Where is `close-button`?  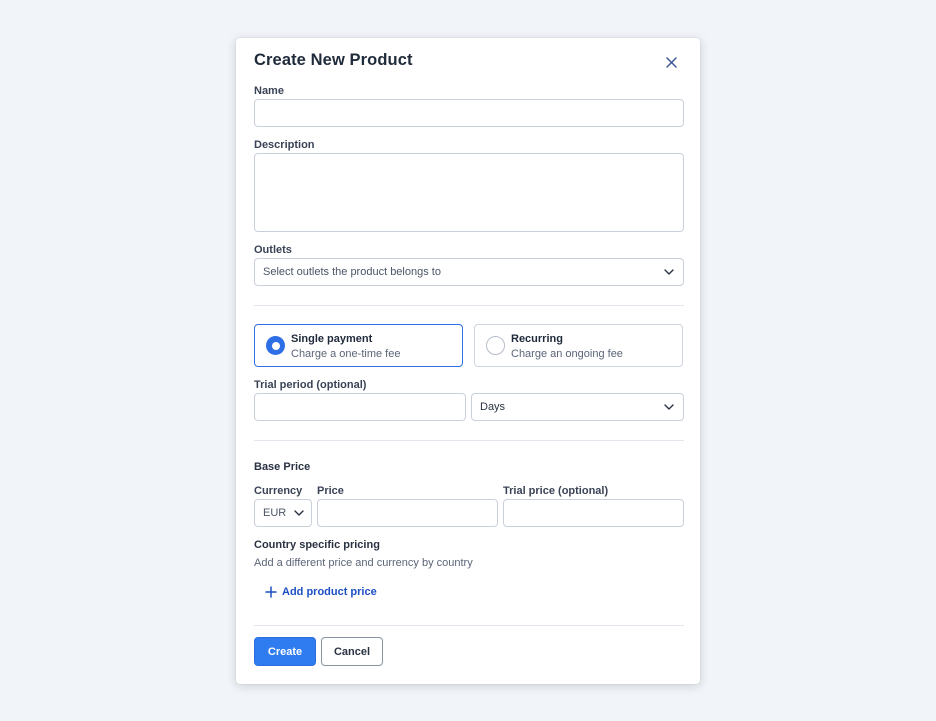
close-button is located at coordinates (671, 62).